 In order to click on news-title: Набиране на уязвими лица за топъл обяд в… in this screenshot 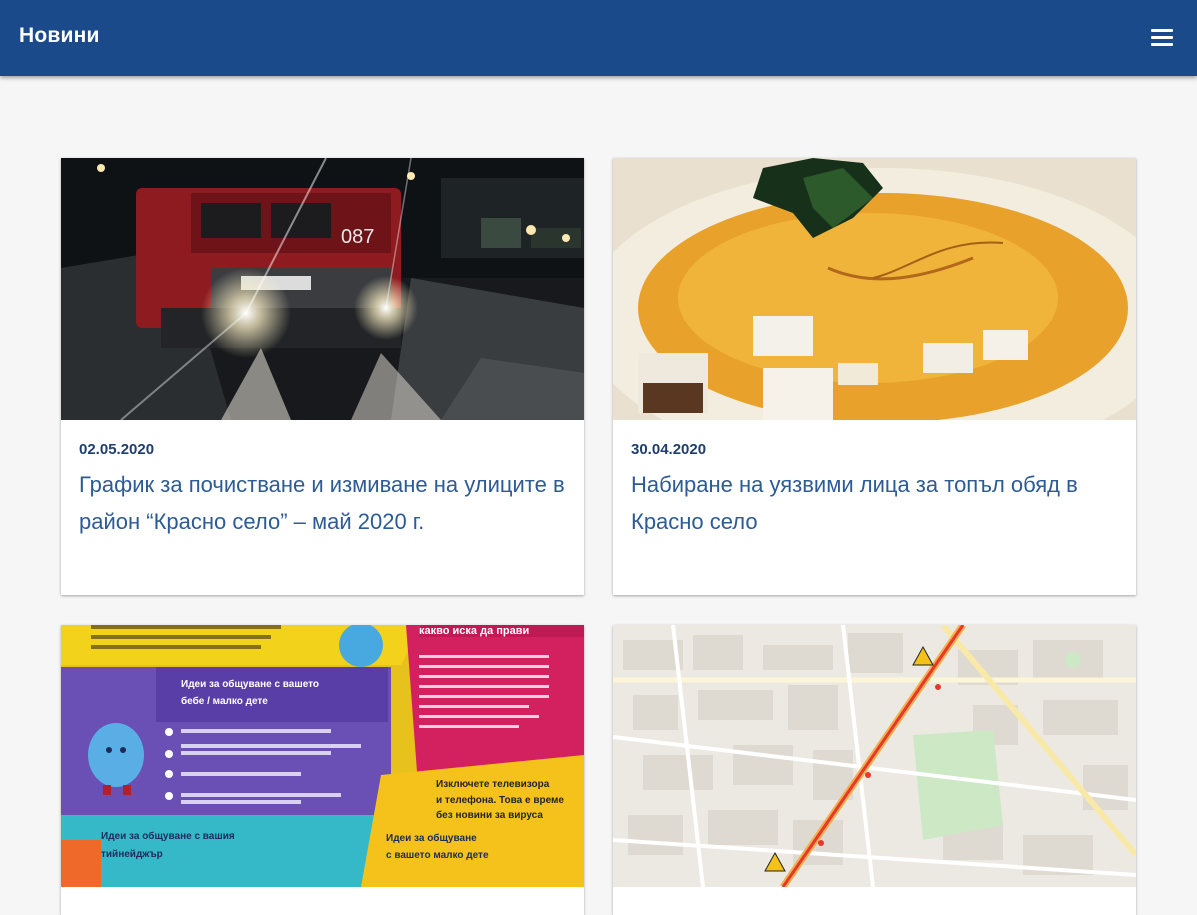, I will do `click(876, 503)`.